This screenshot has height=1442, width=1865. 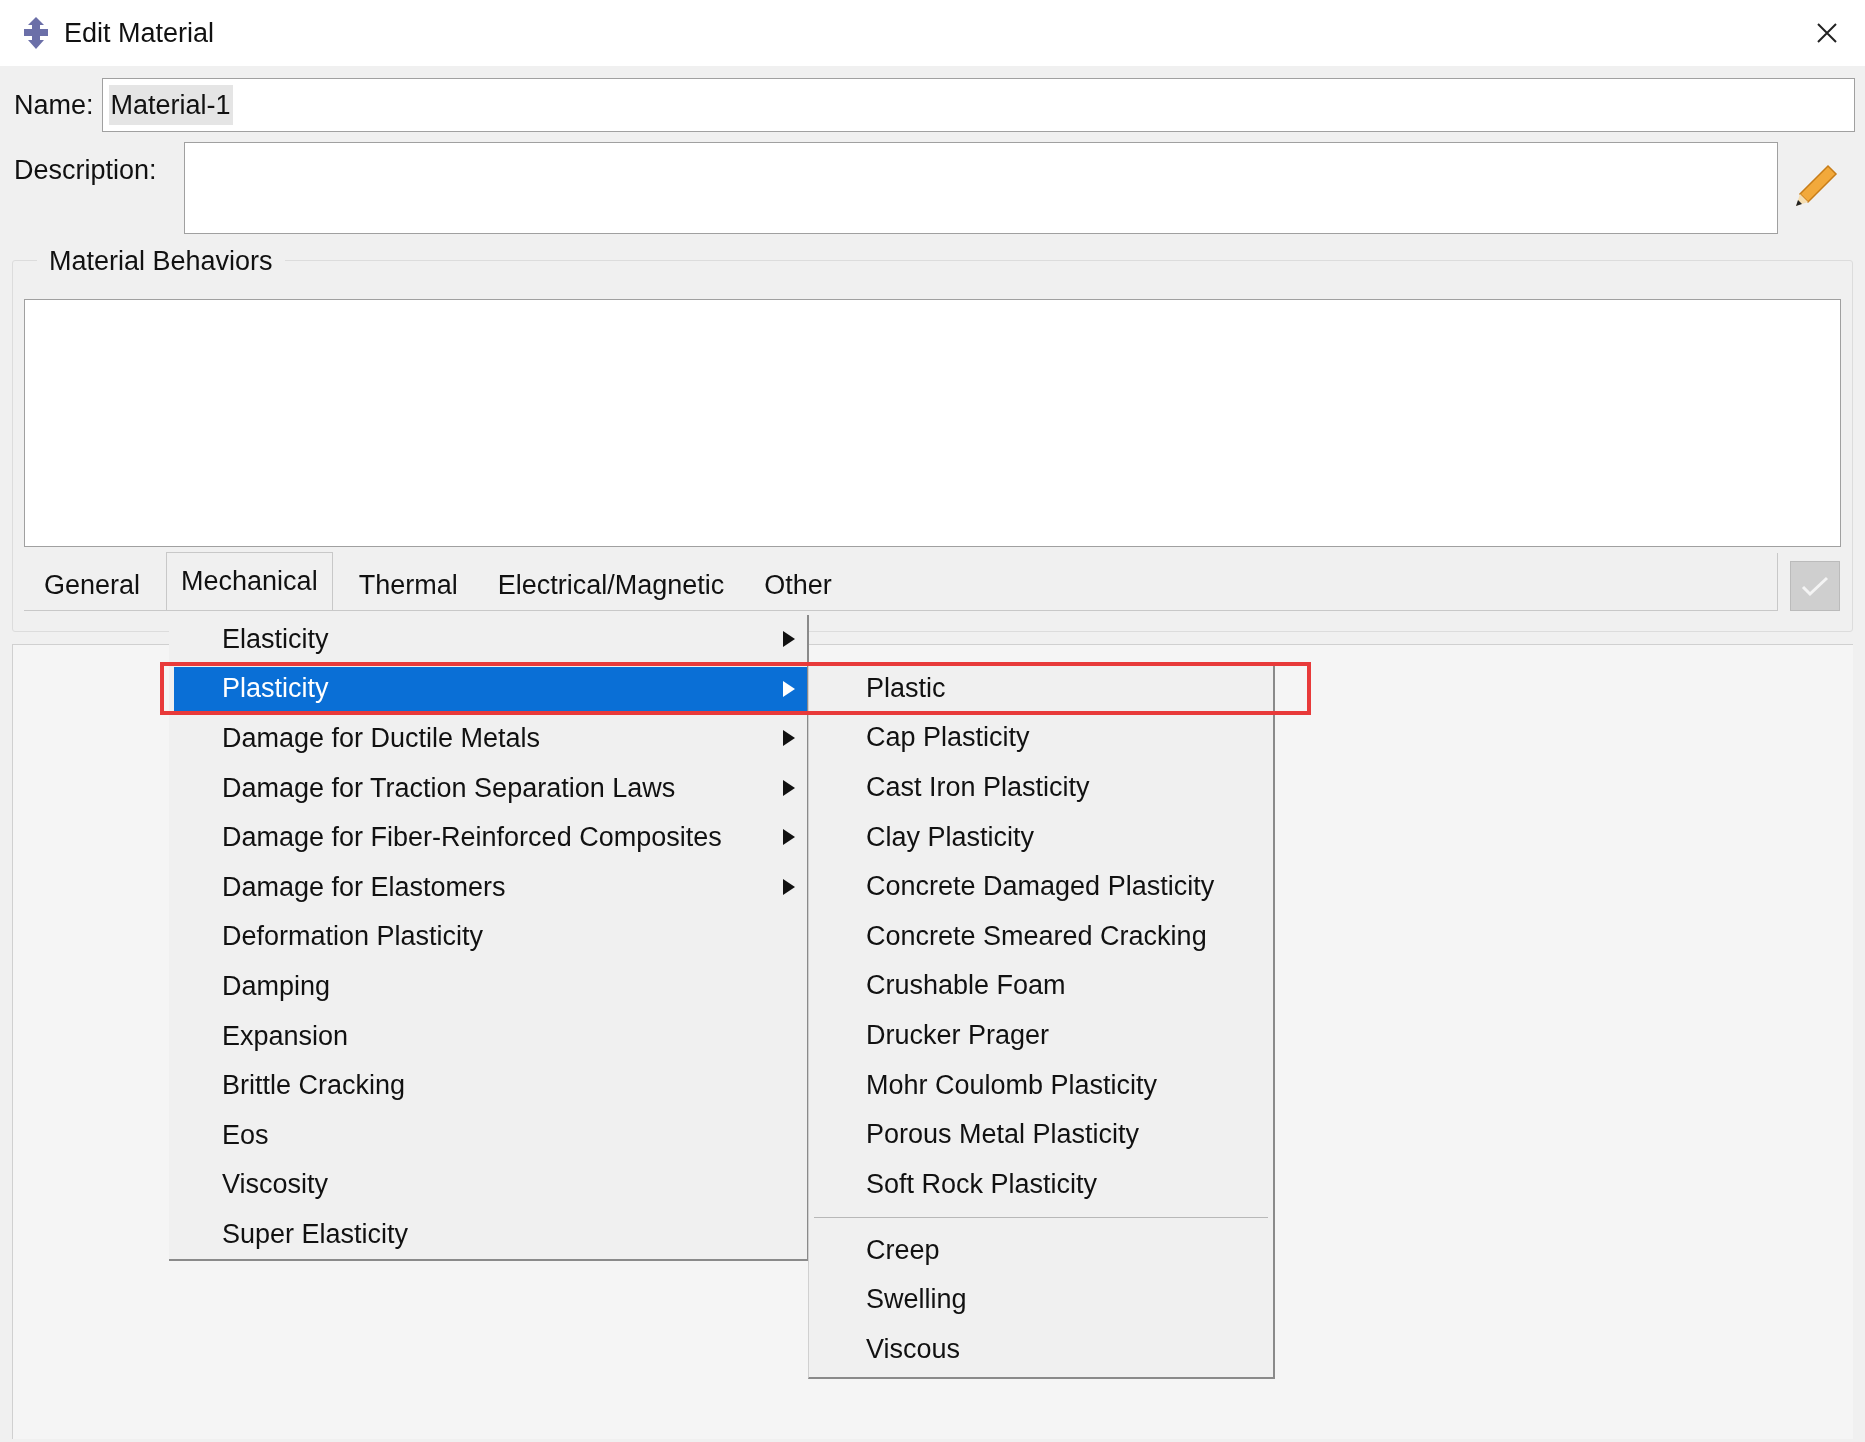 I want to click on menu-item: Super Elasticity, so click(x=490, y=1234).